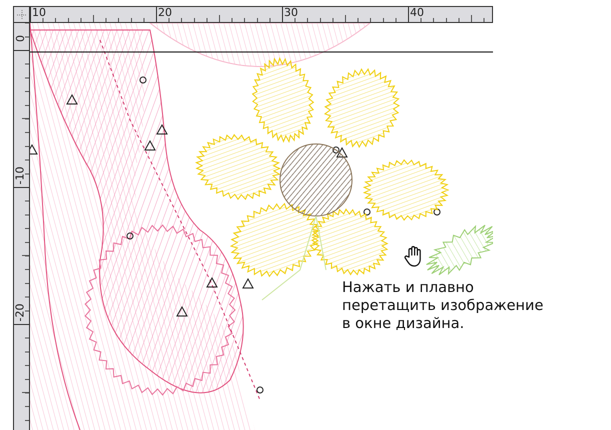 This screenshot has height=430, width=611. Describe the element at coordinates (417, 13) in the screenshot. I see `ruler-label: 40` at that location.